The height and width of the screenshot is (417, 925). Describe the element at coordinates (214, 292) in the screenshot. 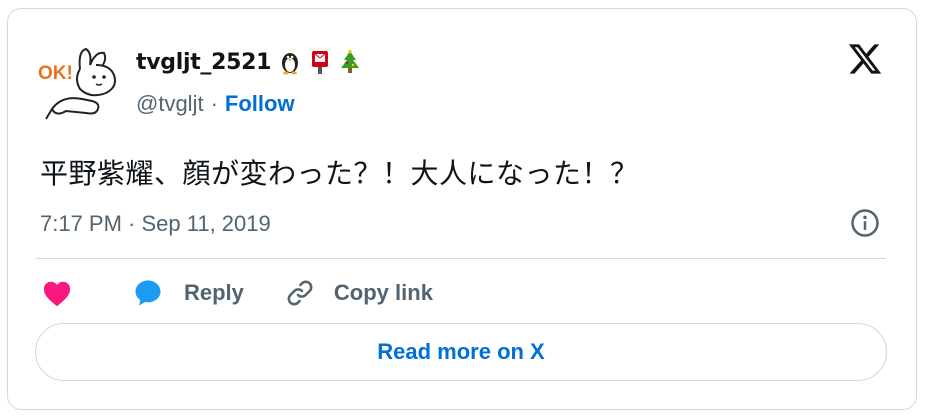

I see `reply-label: Reply` at that location.